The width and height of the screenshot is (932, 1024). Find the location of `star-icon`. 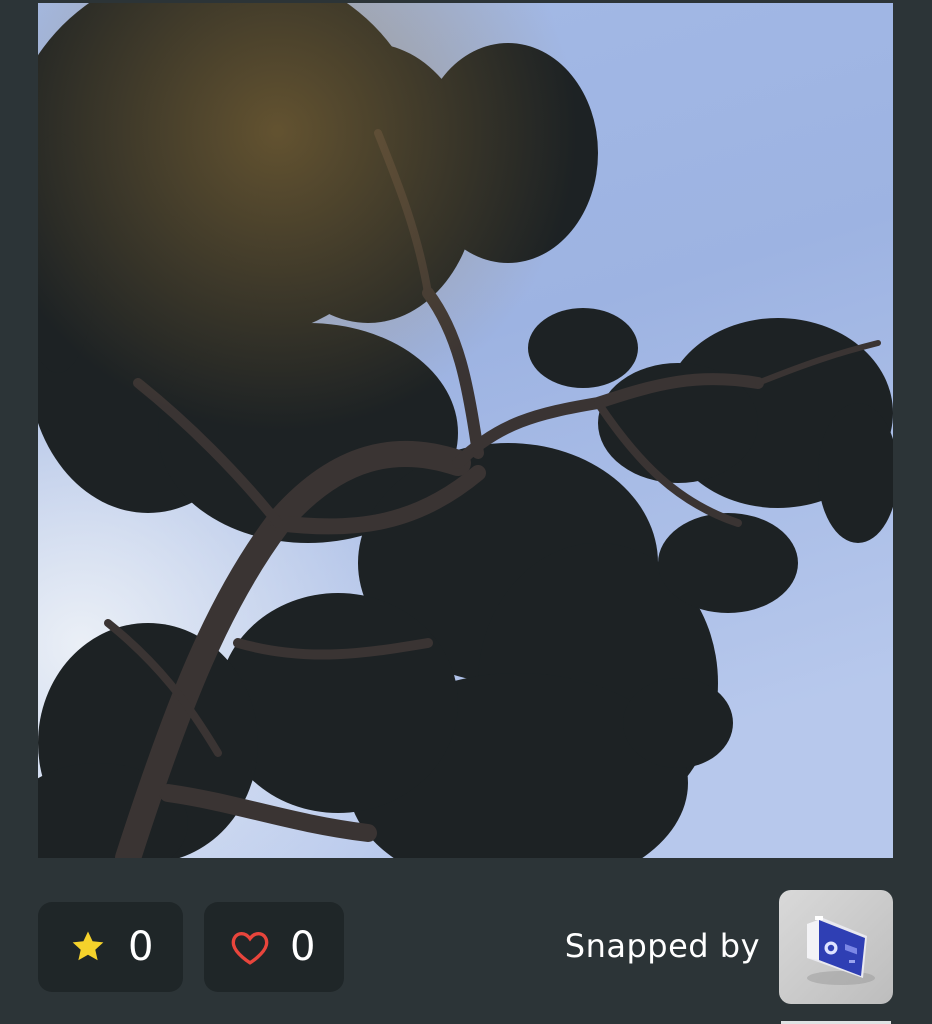

star-icon is located at coordinates (88, 947).